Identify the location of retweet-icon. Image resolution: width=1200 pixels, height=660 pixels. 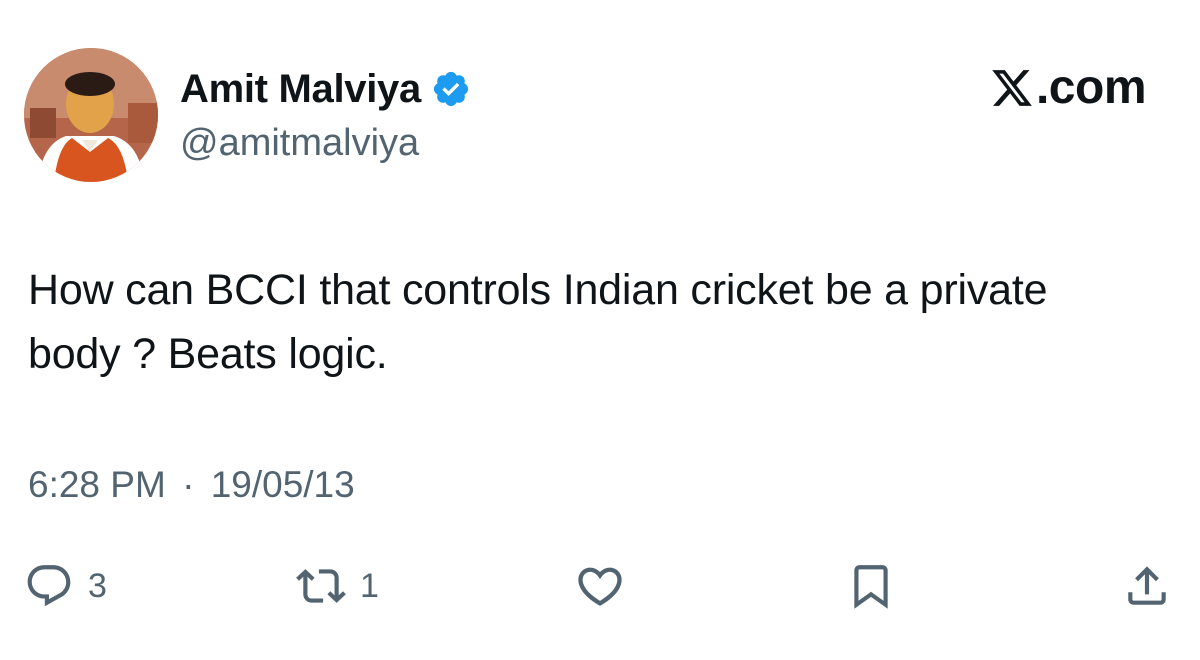
(321, 586).